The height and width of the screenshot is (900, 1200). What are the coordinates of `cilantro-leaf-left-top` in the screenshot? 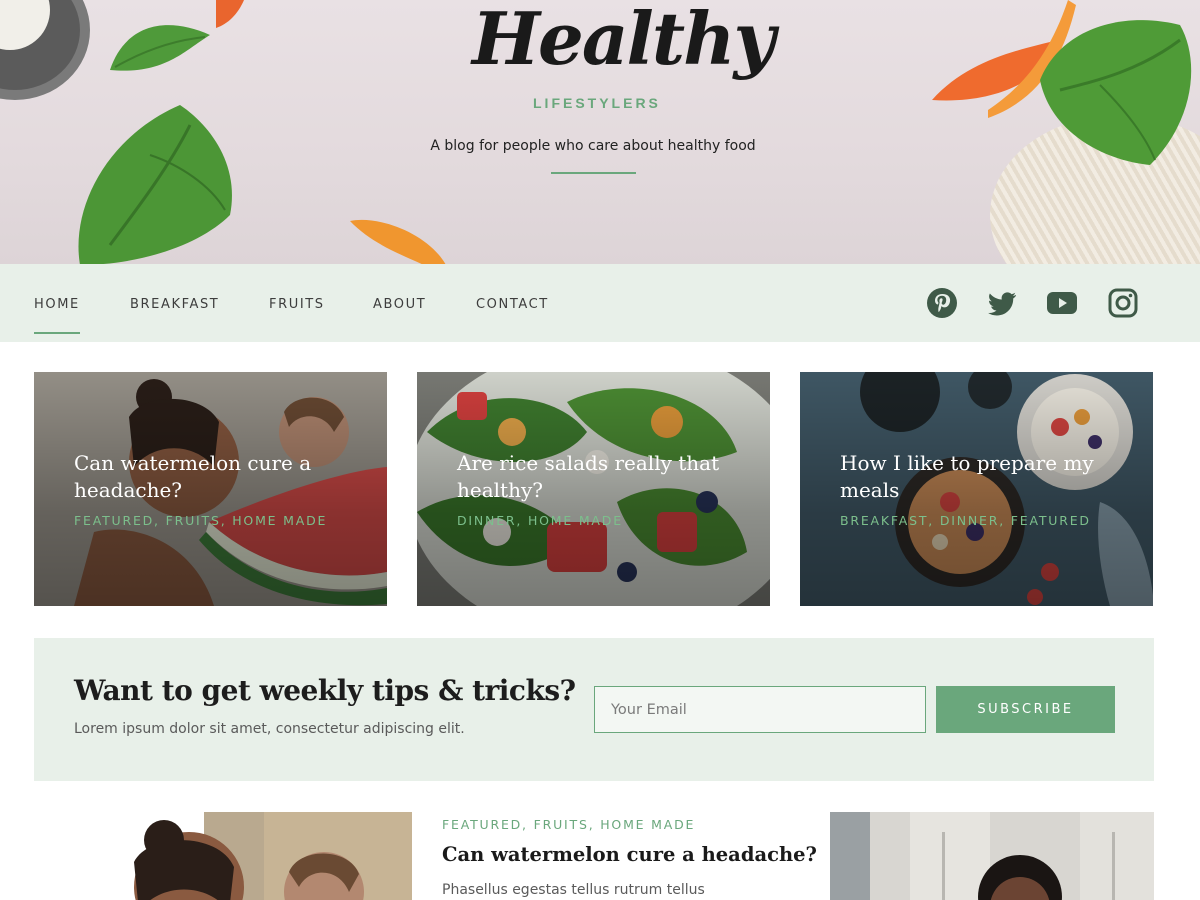 It's located at (160, 48).